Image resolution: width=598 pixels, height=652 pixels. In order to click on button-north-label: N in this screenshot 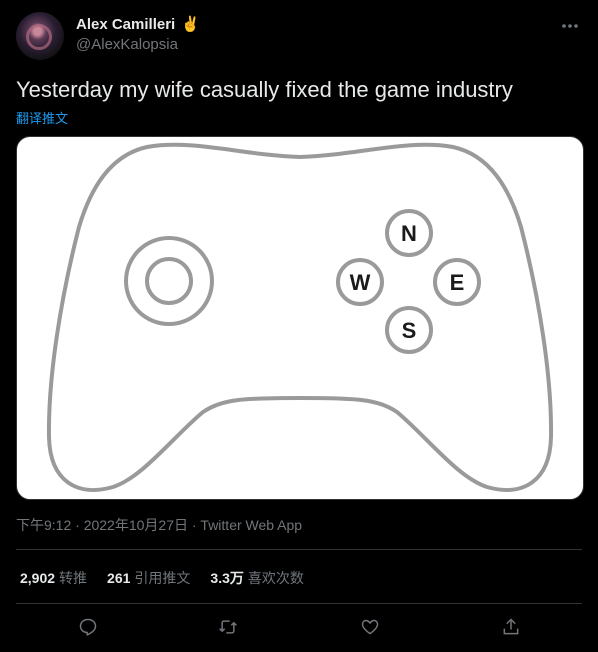, I will do `click(409, 233)`.